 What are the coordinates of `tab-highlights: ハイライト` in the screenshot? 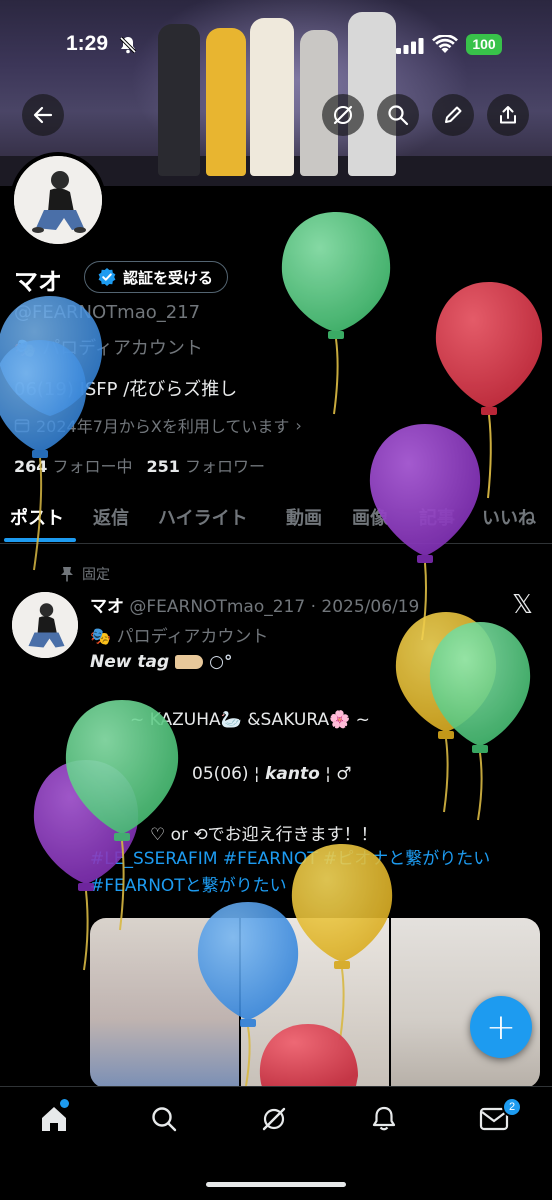 It's located at (203, 517).